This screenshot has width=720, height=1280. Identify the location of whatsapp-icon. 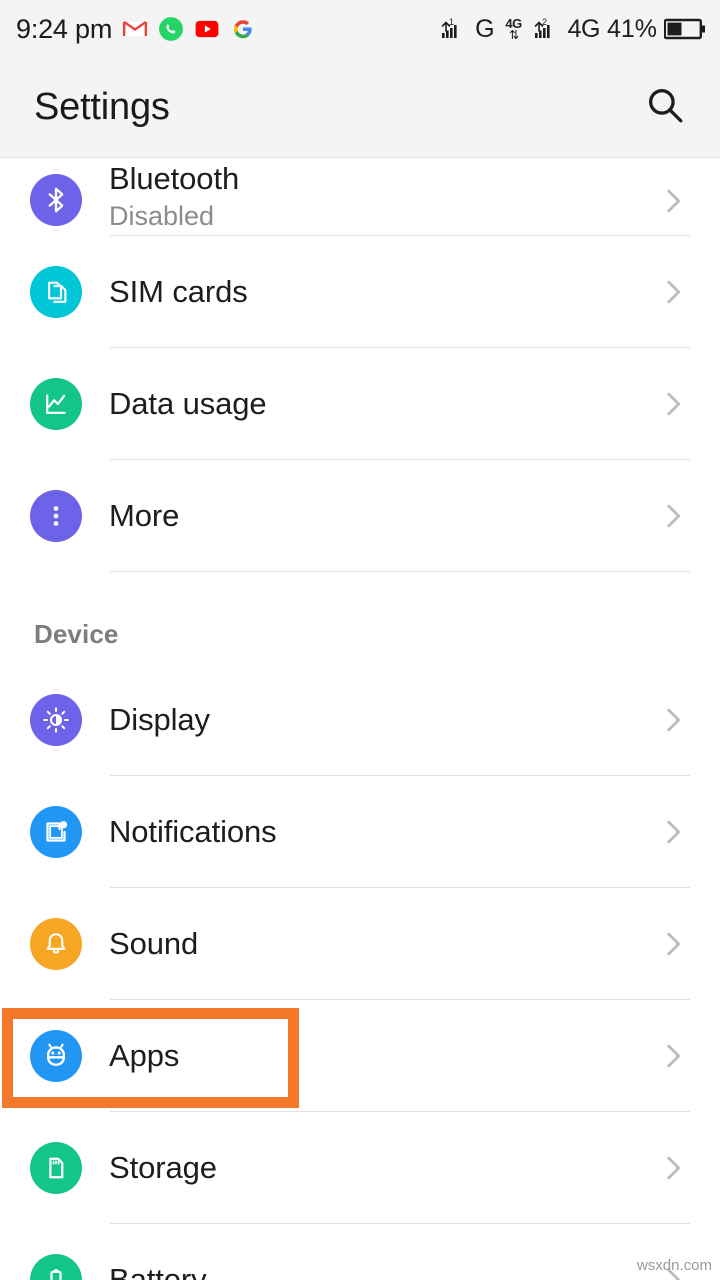
(171, 29).